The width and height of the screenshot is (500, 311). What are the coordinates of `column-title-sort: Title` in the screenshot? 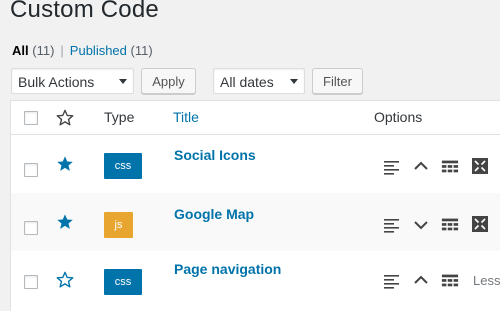 It's located at (186, 117).